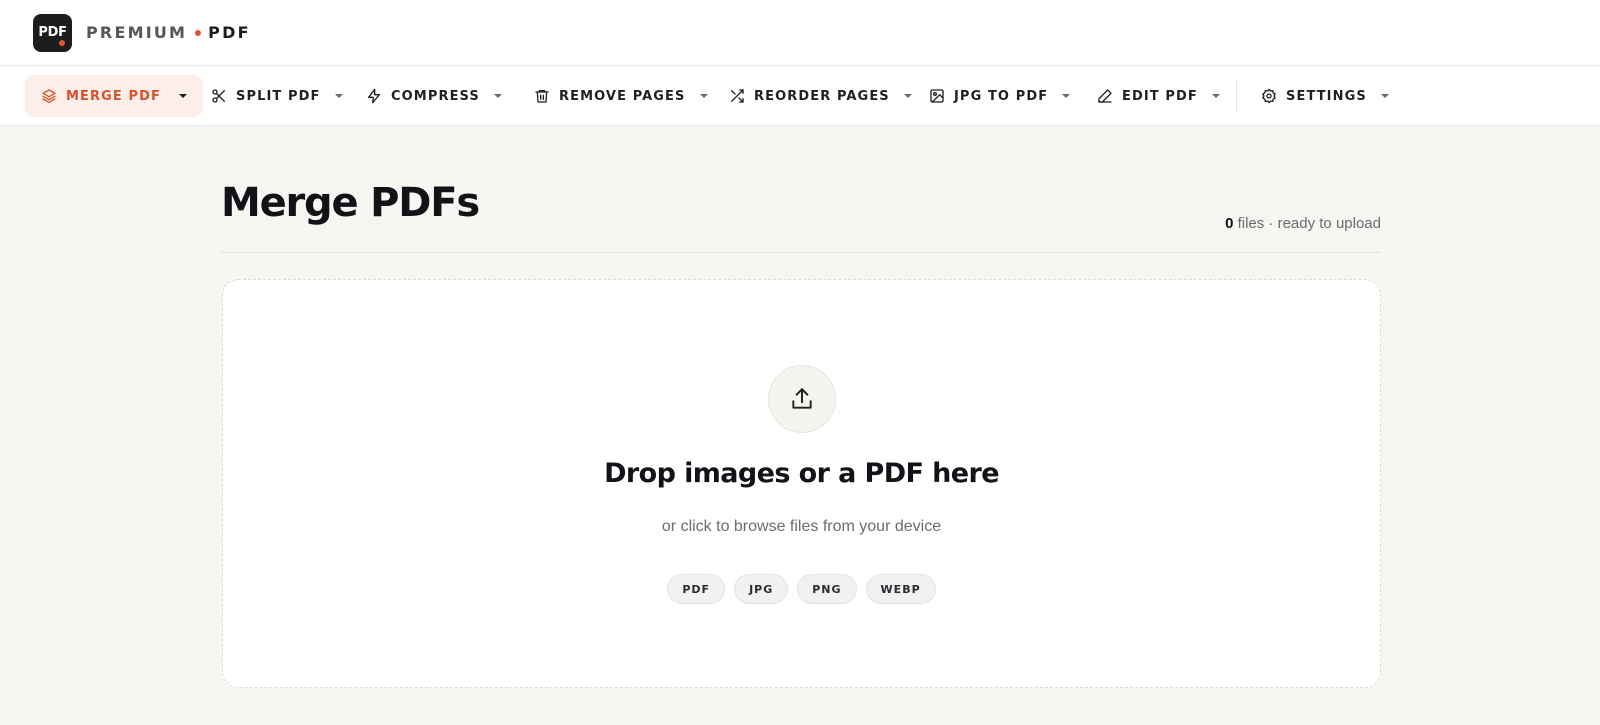 The width and height of the screenshot is (1600, 725). Describe the element at coordinates (374, 96) in the screenshot. I see `lightning-icon` at that location.